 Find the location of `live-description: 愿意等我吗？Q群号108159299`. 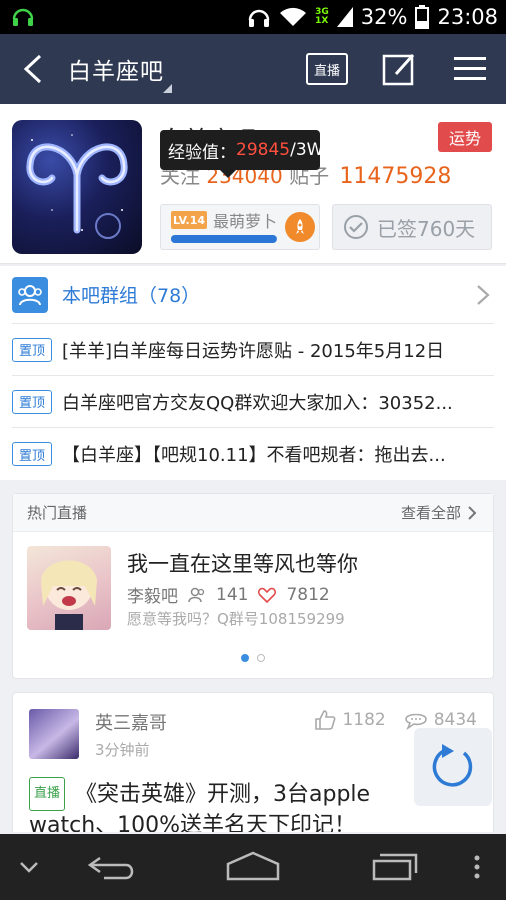

live-description: 愿意等我吗？Q群号108159299 is located at coordinates (236, 619).